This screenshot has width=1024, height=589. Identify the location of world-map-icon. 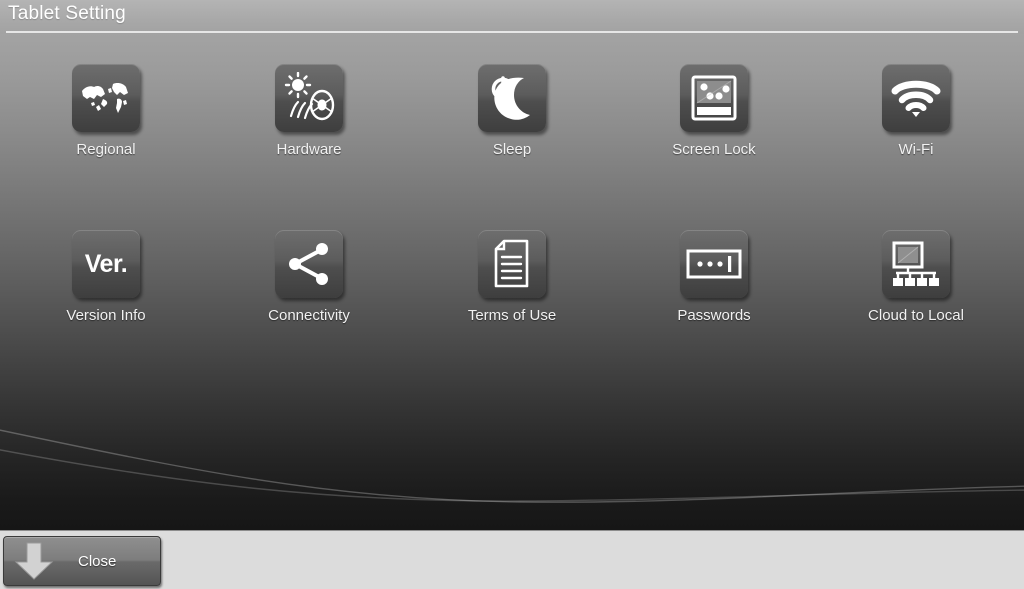
(105, 98).